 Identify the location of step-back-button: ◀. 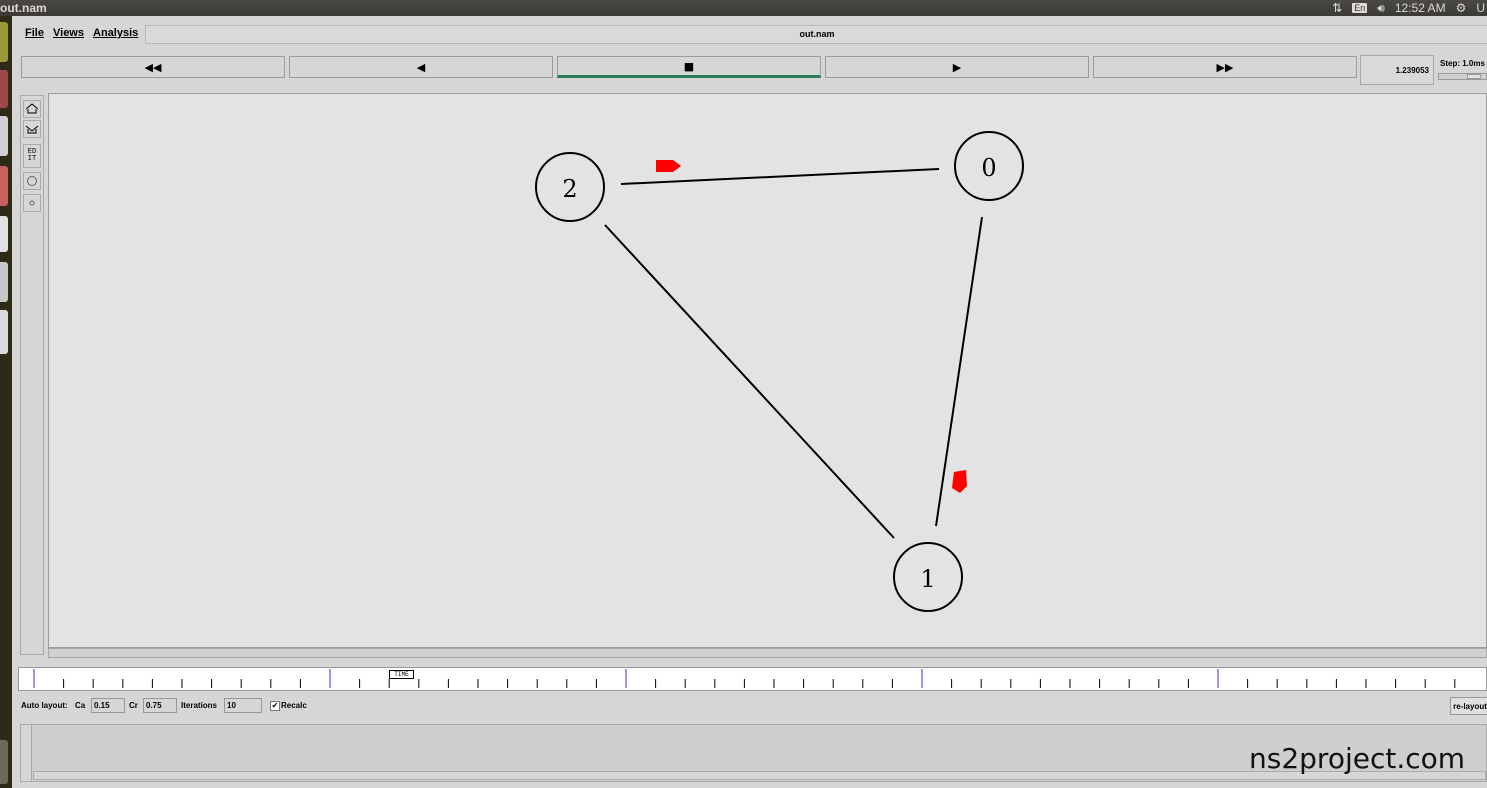
(421, 67).